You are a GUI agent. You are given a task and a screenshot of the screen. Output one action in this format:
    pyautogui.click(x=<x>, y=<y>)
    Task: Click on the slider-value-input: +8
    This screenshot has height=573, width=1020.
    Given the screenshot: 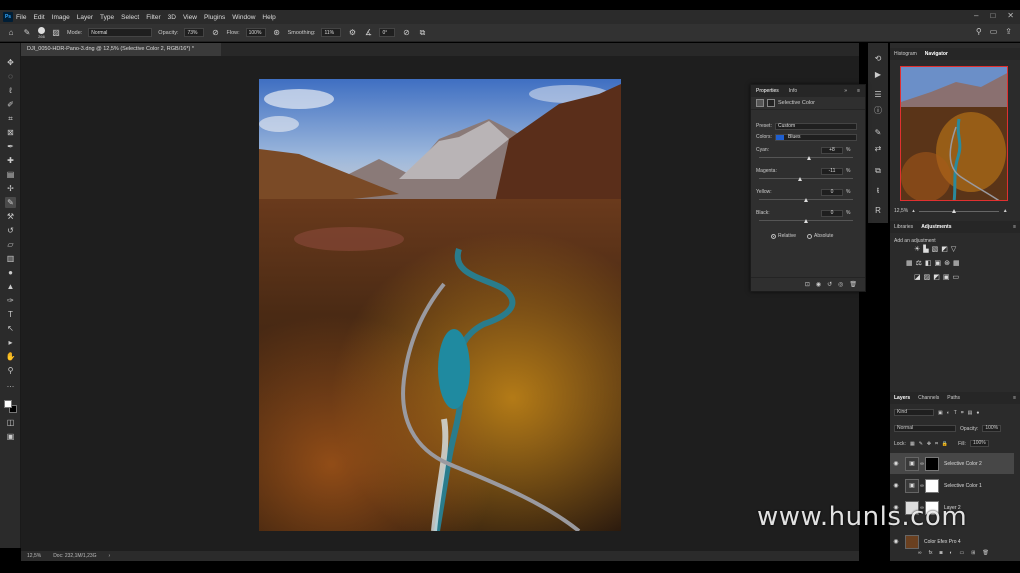 What is the action you would take?
    pyautogui.click(x=832, y=150)
    